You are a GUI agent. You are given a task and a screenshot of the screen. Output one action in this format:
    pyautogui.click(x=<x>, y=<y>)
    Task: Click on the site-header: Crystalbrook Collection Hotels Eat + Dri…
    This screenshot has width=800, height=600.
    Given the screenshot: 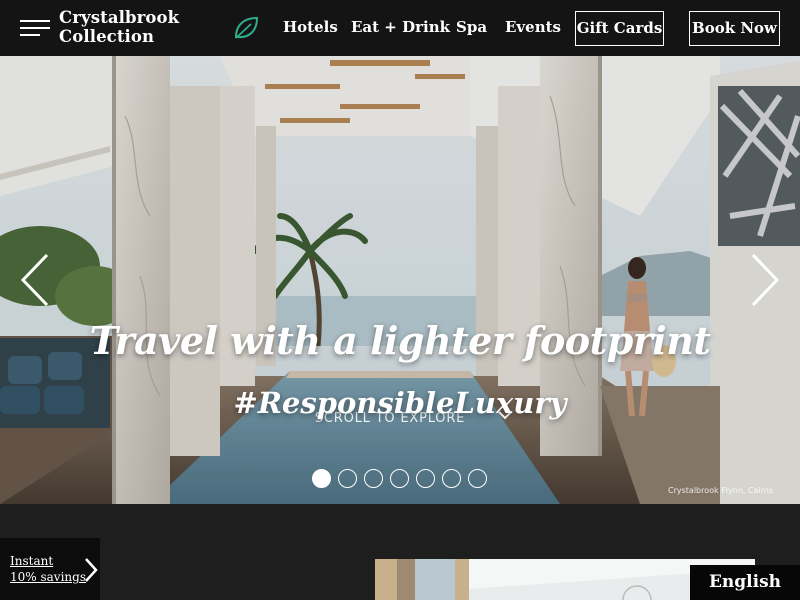 What is the action you would take?
    pyautogui.click(x=400, y=28)
    